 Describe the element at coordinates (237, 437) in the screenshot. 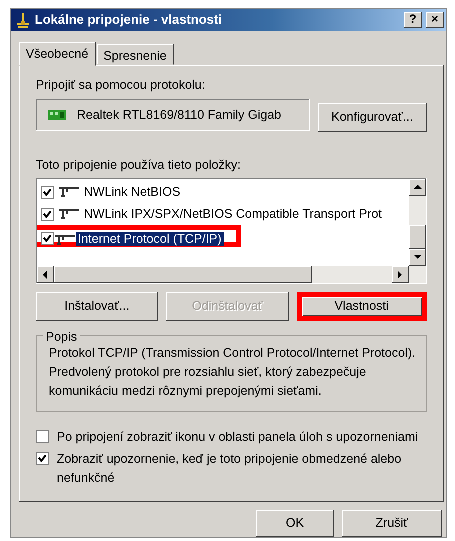

I see `checkbox-label: Po pripojení zobraziť ikonu v oblasti panela úloh s upozorneniami` at that location.